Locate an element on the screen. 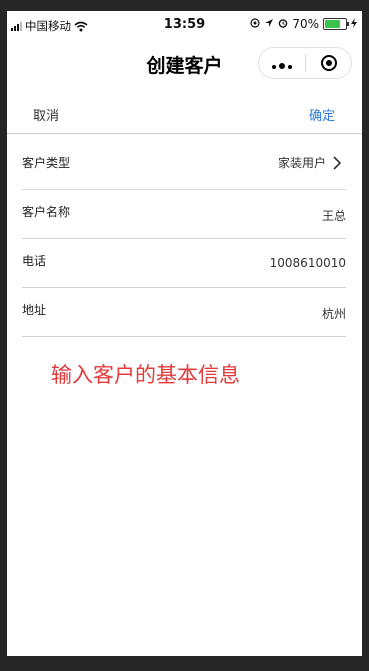 This screenshot has width=369, height=671. status-right: 70% is located at coordinates (303, 24).